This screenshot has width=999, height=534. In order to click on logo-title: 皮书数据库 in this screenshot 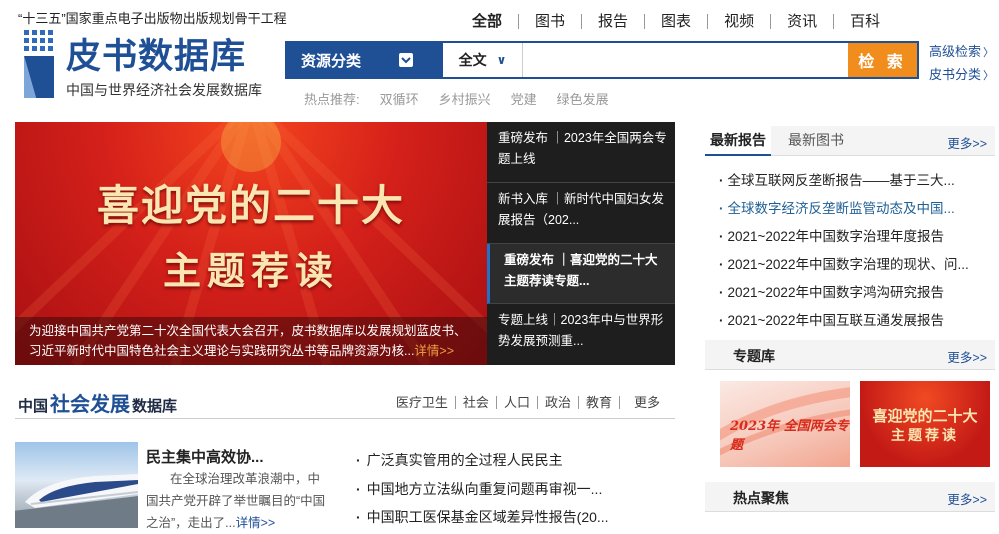, I will do `click(156, 56)`.